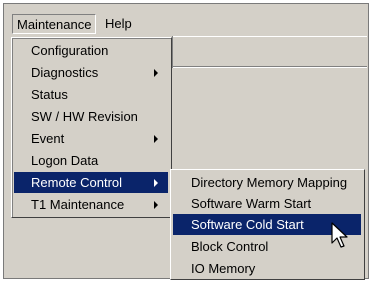  Describe the element at coordinates (251, 203) in the screenshot. I see `submenu-item-label: Software Warm Start` at that location.